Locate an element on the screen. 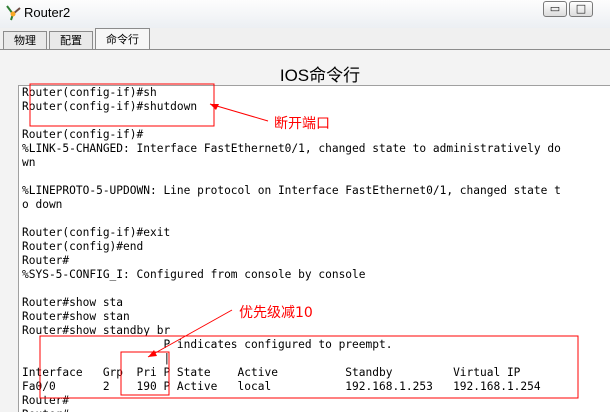 The image size is (610, 412). maximize-button: □ is located at coordinates (581, 9).